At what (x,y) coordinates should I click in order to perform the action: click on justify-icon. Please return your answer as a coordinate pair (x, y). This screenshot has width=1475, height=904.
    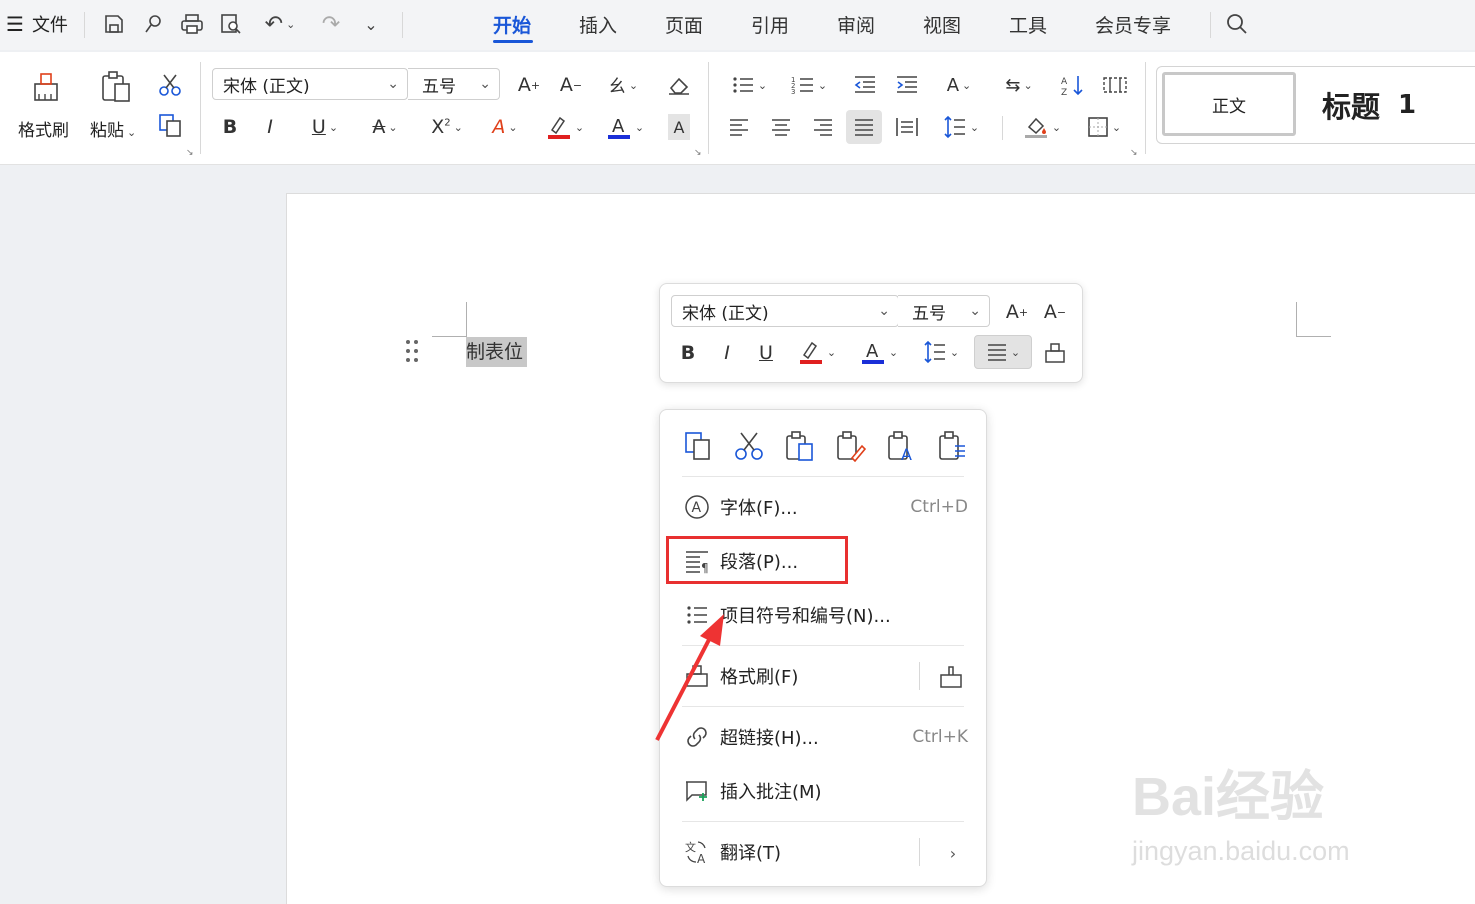
    Looking at the image, I should click on (864, 127).